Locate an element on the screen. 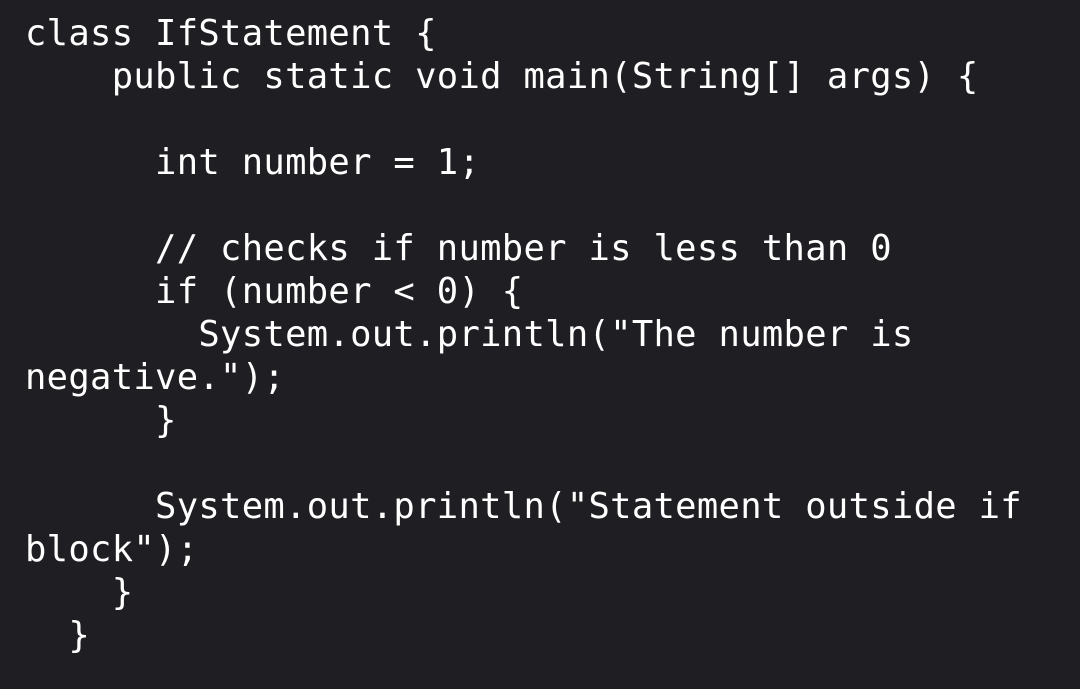 This screenshot has height=689, width=1080. code-line-println-negative: System.out.println("The number is is located at coordinates (469, 334).